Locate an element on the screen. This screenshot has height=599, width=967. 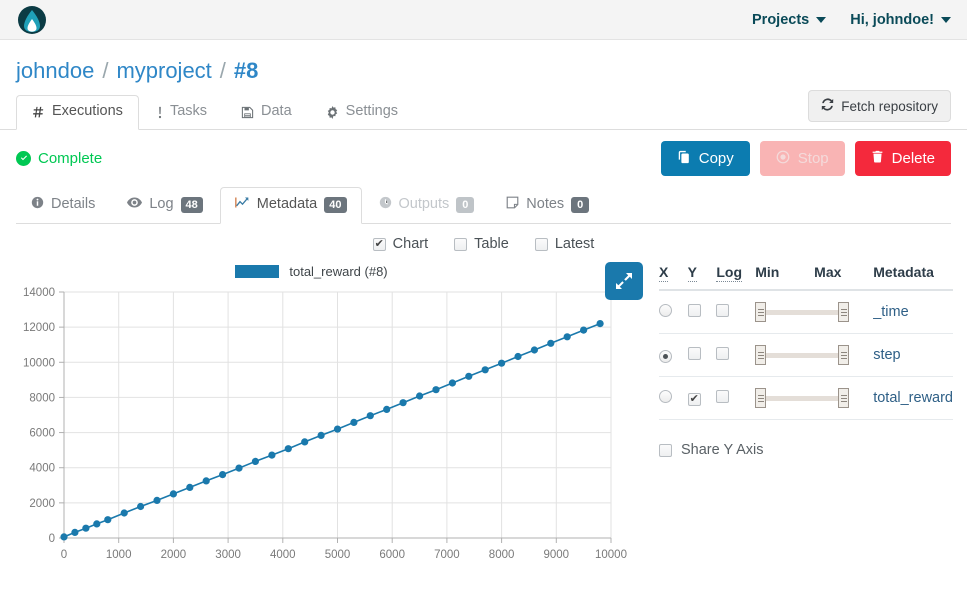
delete-button: Delete is located at coordinates (902, 158).